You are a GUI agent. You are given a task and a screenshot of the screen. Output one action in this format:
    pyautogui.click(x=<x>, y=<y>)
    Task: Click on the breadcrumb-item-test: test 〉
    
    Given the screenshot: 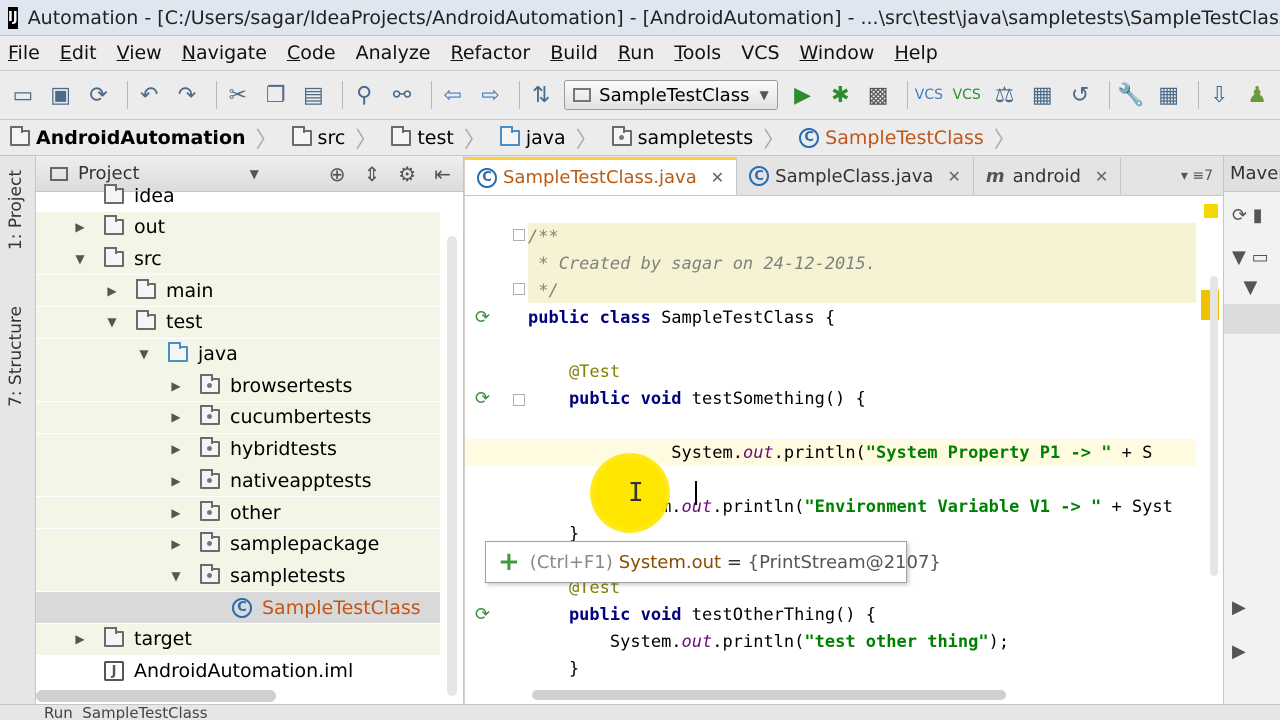 What is the action you would take?
    pyautogui.click(x=443, y=138)
    